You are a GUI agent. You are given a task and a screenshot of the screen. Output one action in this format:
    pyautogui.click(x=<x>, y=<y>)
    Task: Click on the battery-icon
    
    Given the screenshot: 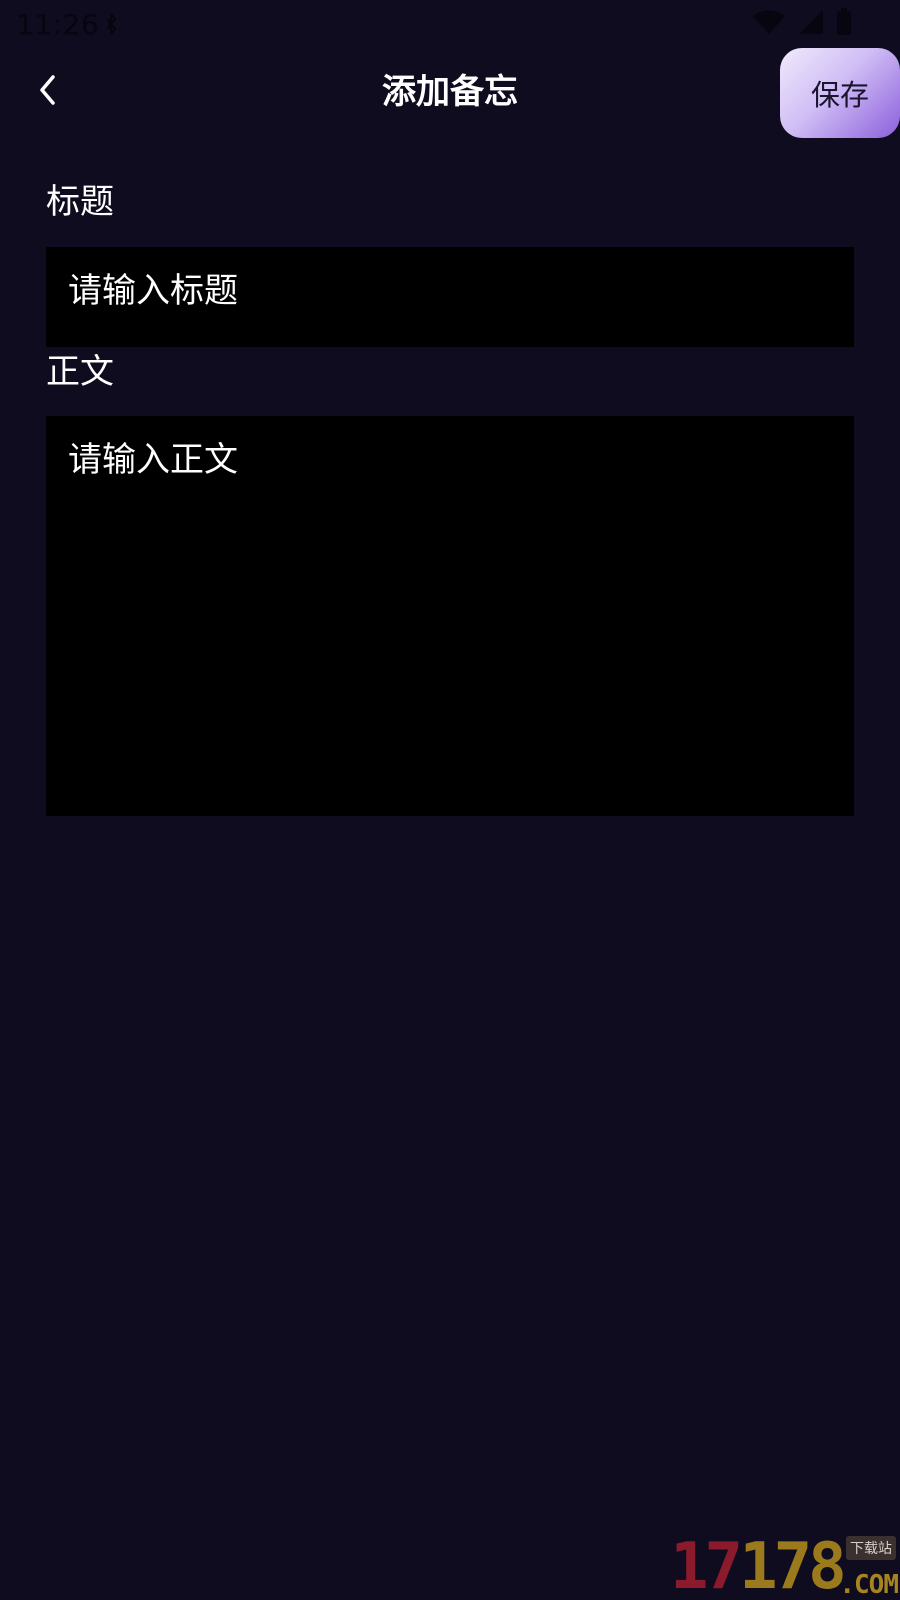 What is the action you would take?
    pyautogui.click(x=844, y=22)
    